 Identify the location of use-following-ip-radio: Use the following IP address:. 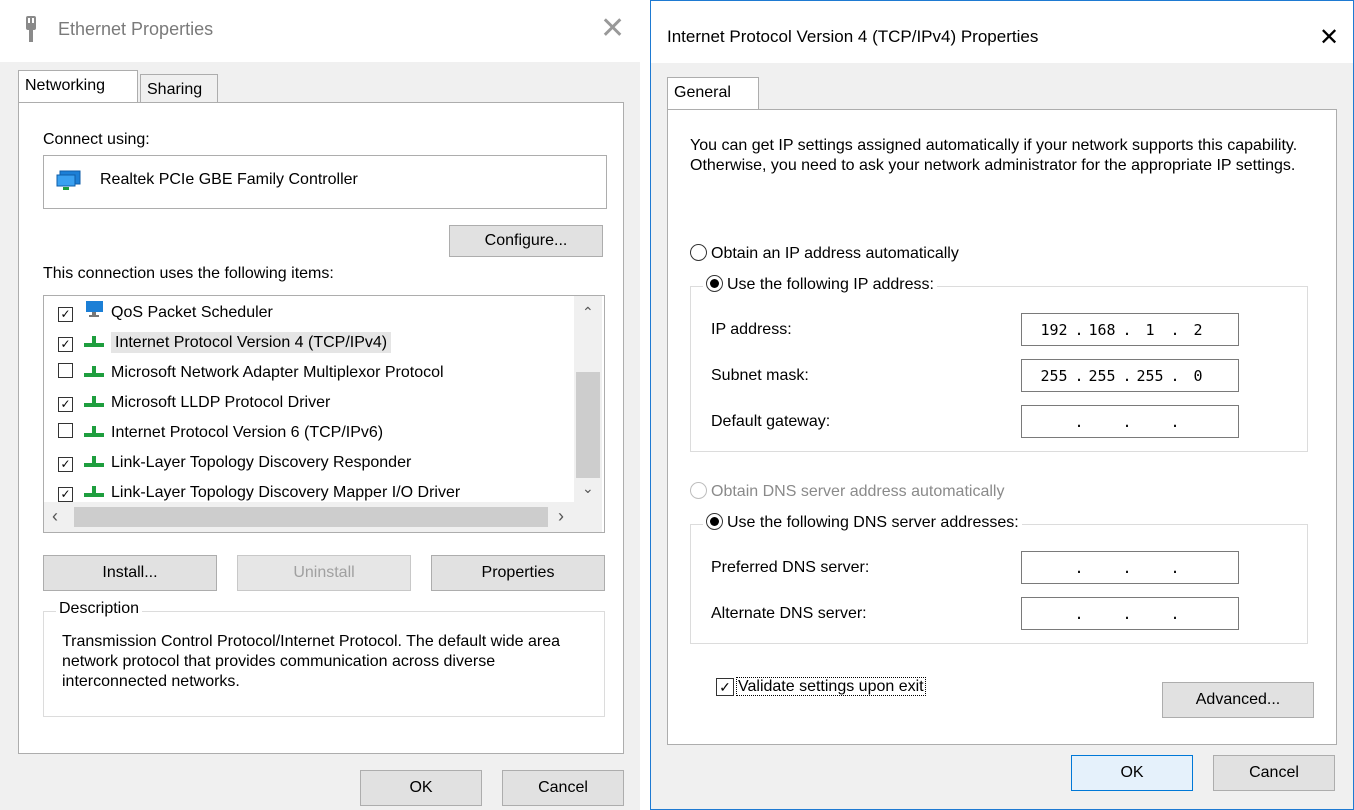
(820, 284).